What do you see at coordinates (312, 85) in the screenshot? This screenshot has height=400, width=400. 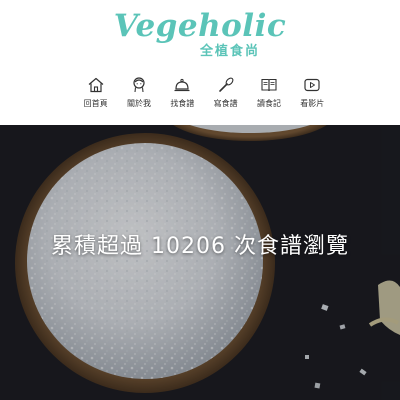 I see `video-play-icon` at bounding box center [312, 85].